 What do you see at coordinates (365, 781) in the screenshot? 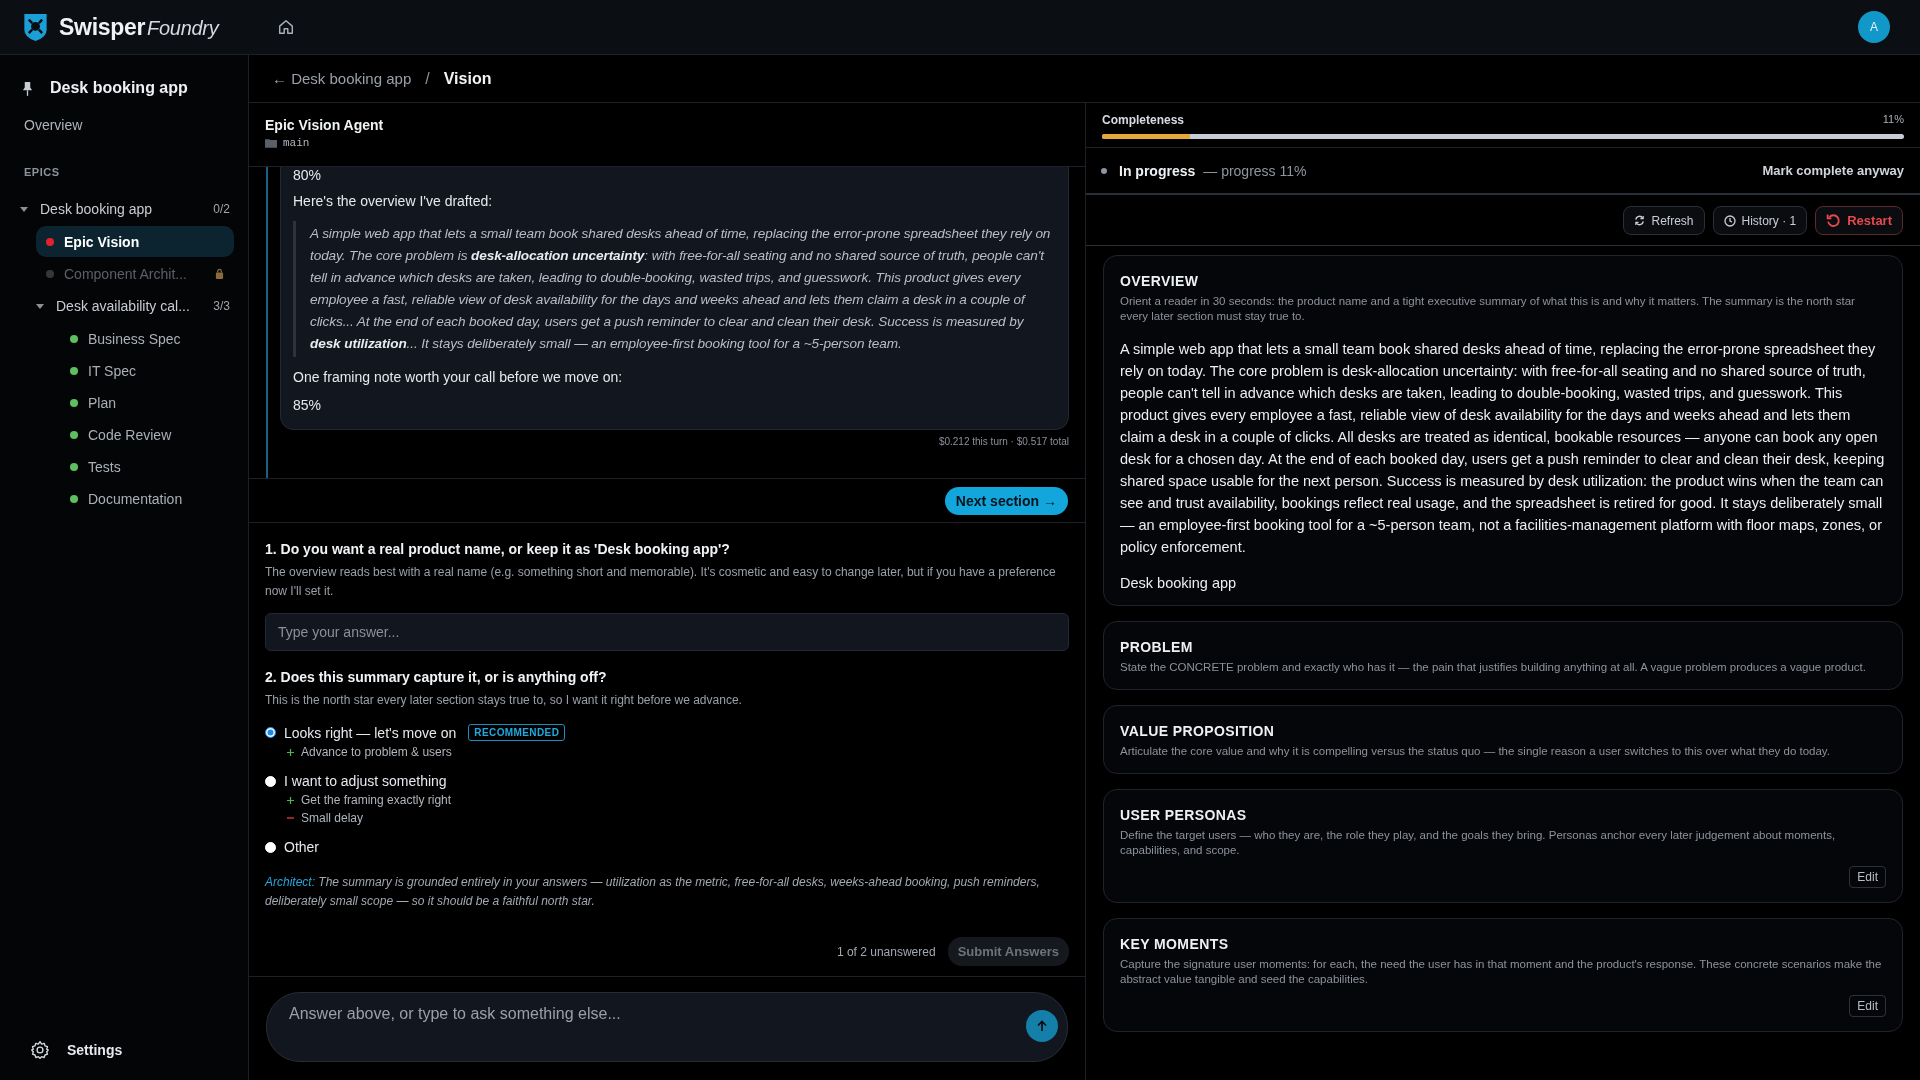
I see `option-label: I want to adjust something` at bounding box center [365, 781].